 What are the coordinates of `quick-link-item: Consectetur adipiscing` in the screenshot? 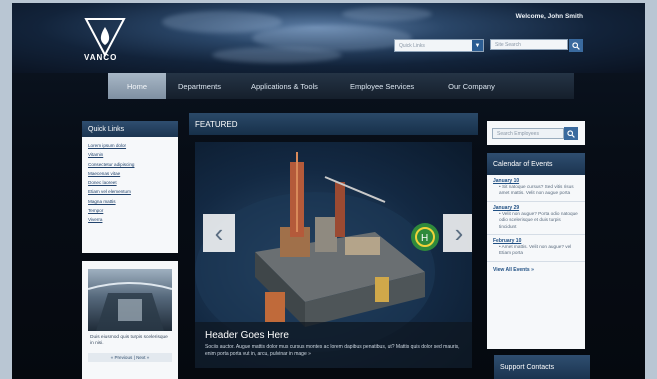 It's located at (130, 164).